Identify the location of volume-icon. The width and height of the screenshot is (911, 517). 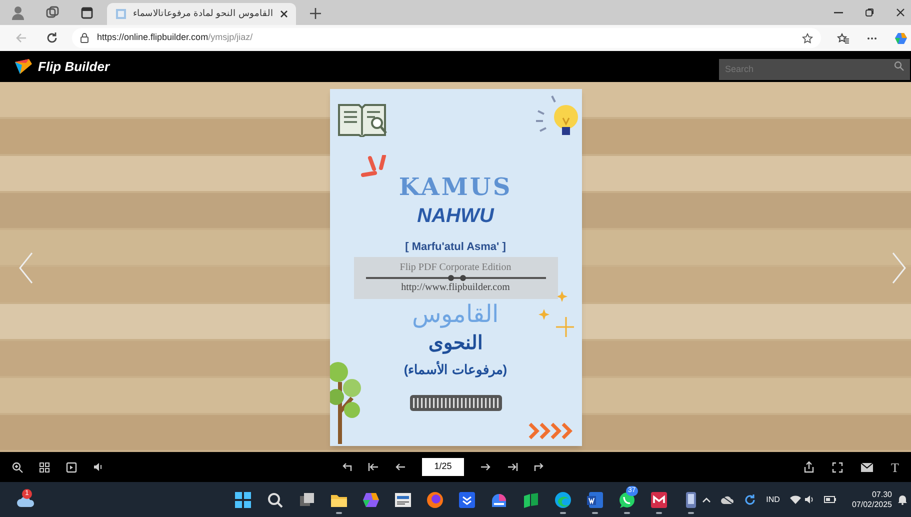
(809, 499).